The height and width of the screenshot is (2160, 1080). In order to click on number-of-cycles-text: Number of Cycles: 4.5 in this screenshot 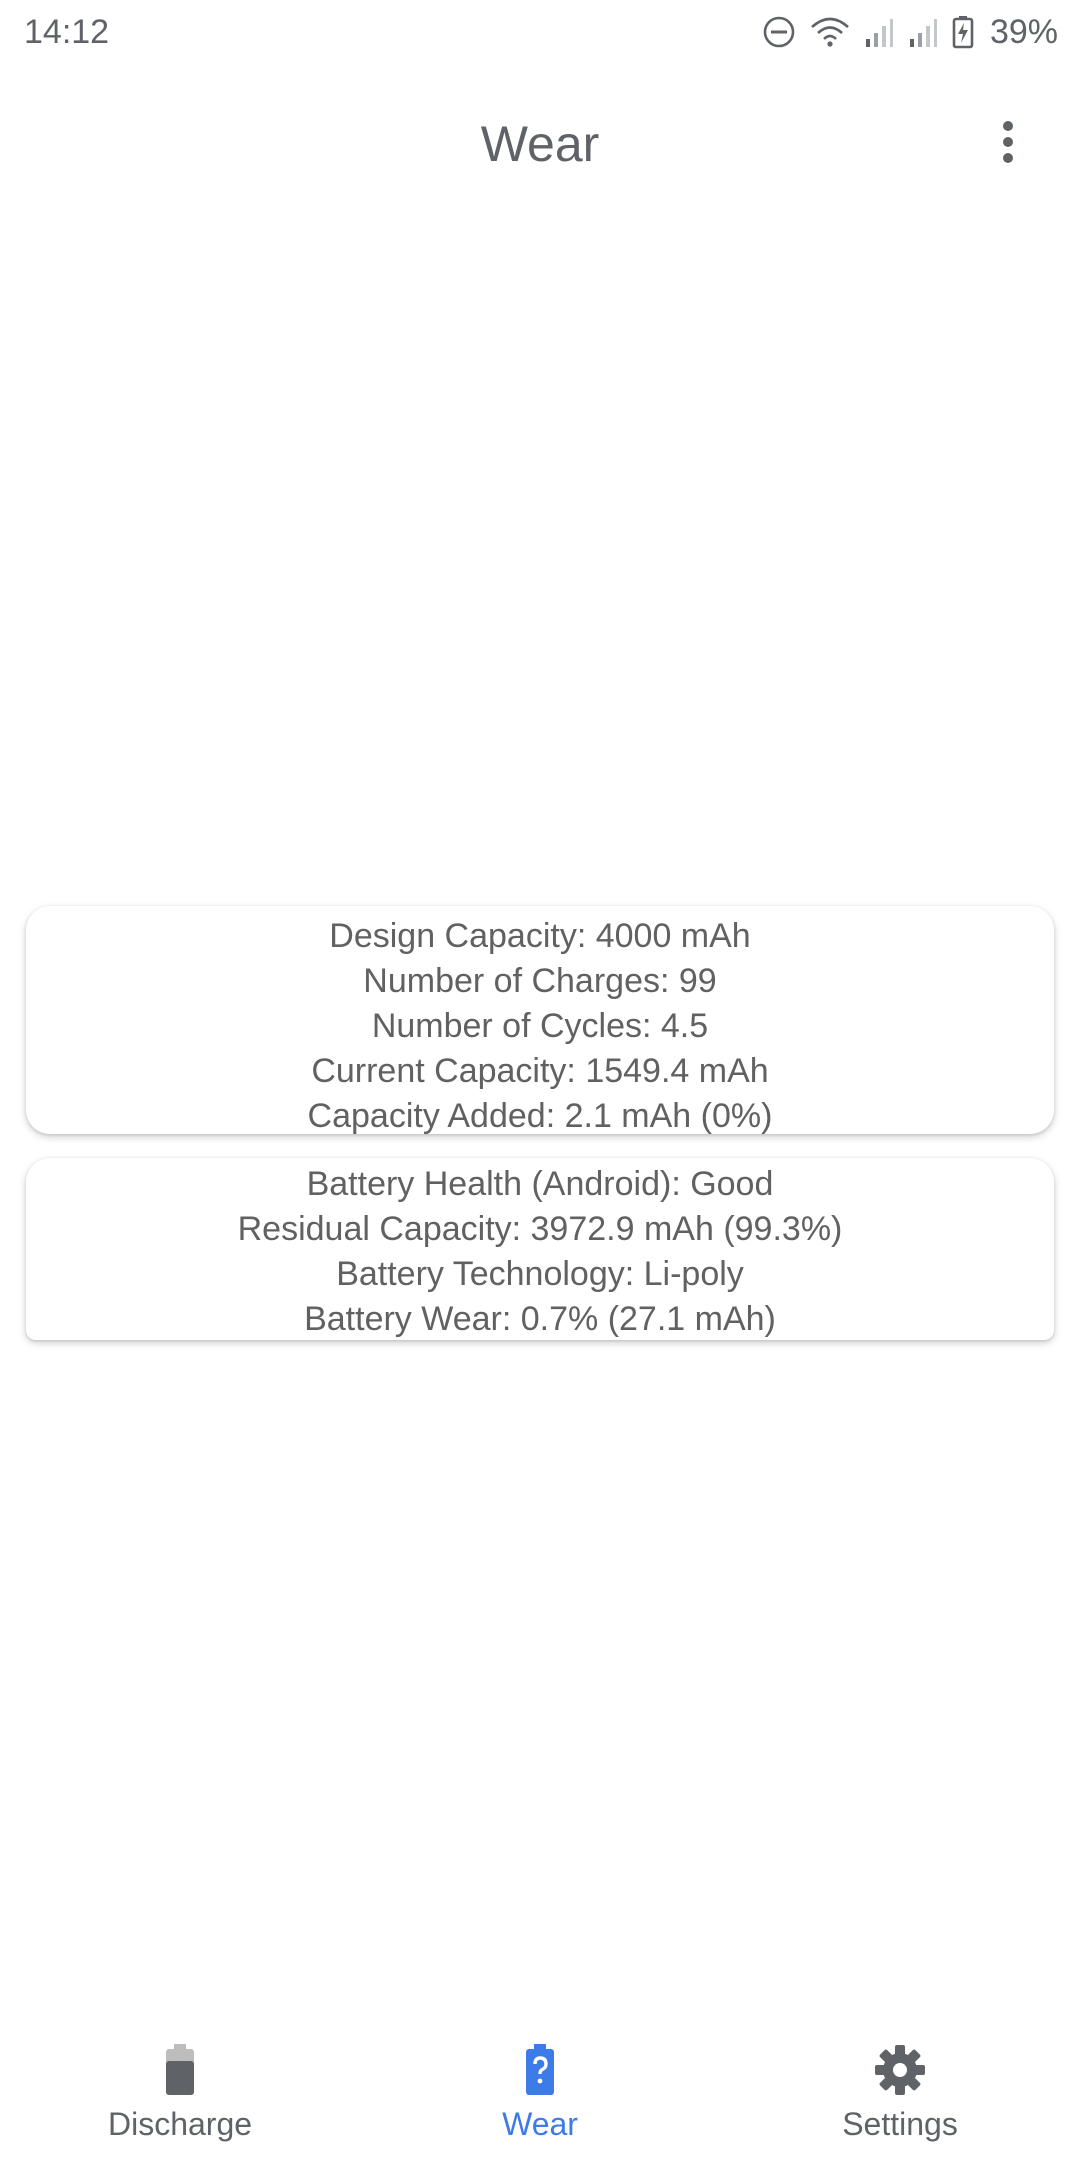, I will do `click(540, 1026)`.